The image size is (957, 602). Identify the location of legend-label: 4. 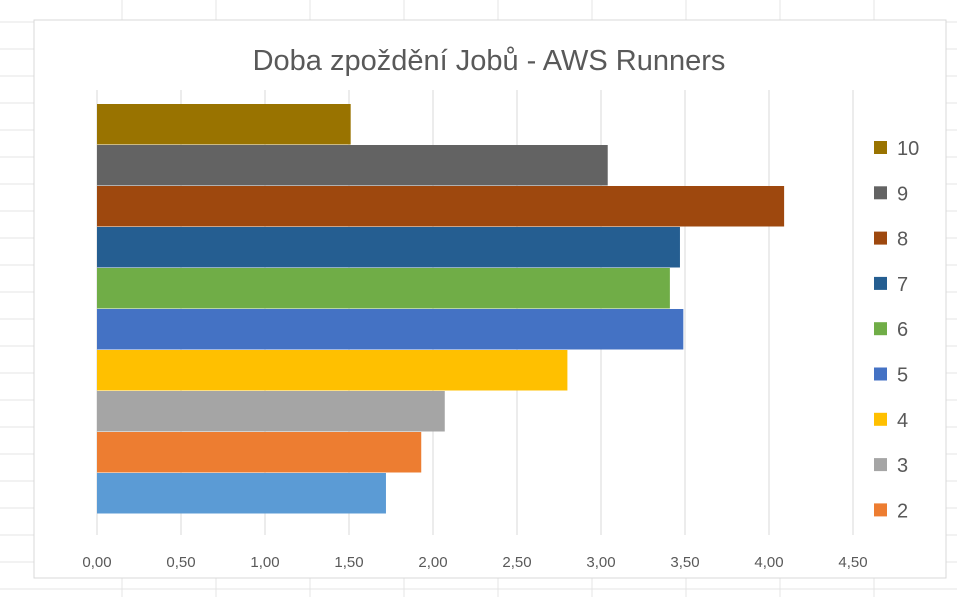
(902, 421).